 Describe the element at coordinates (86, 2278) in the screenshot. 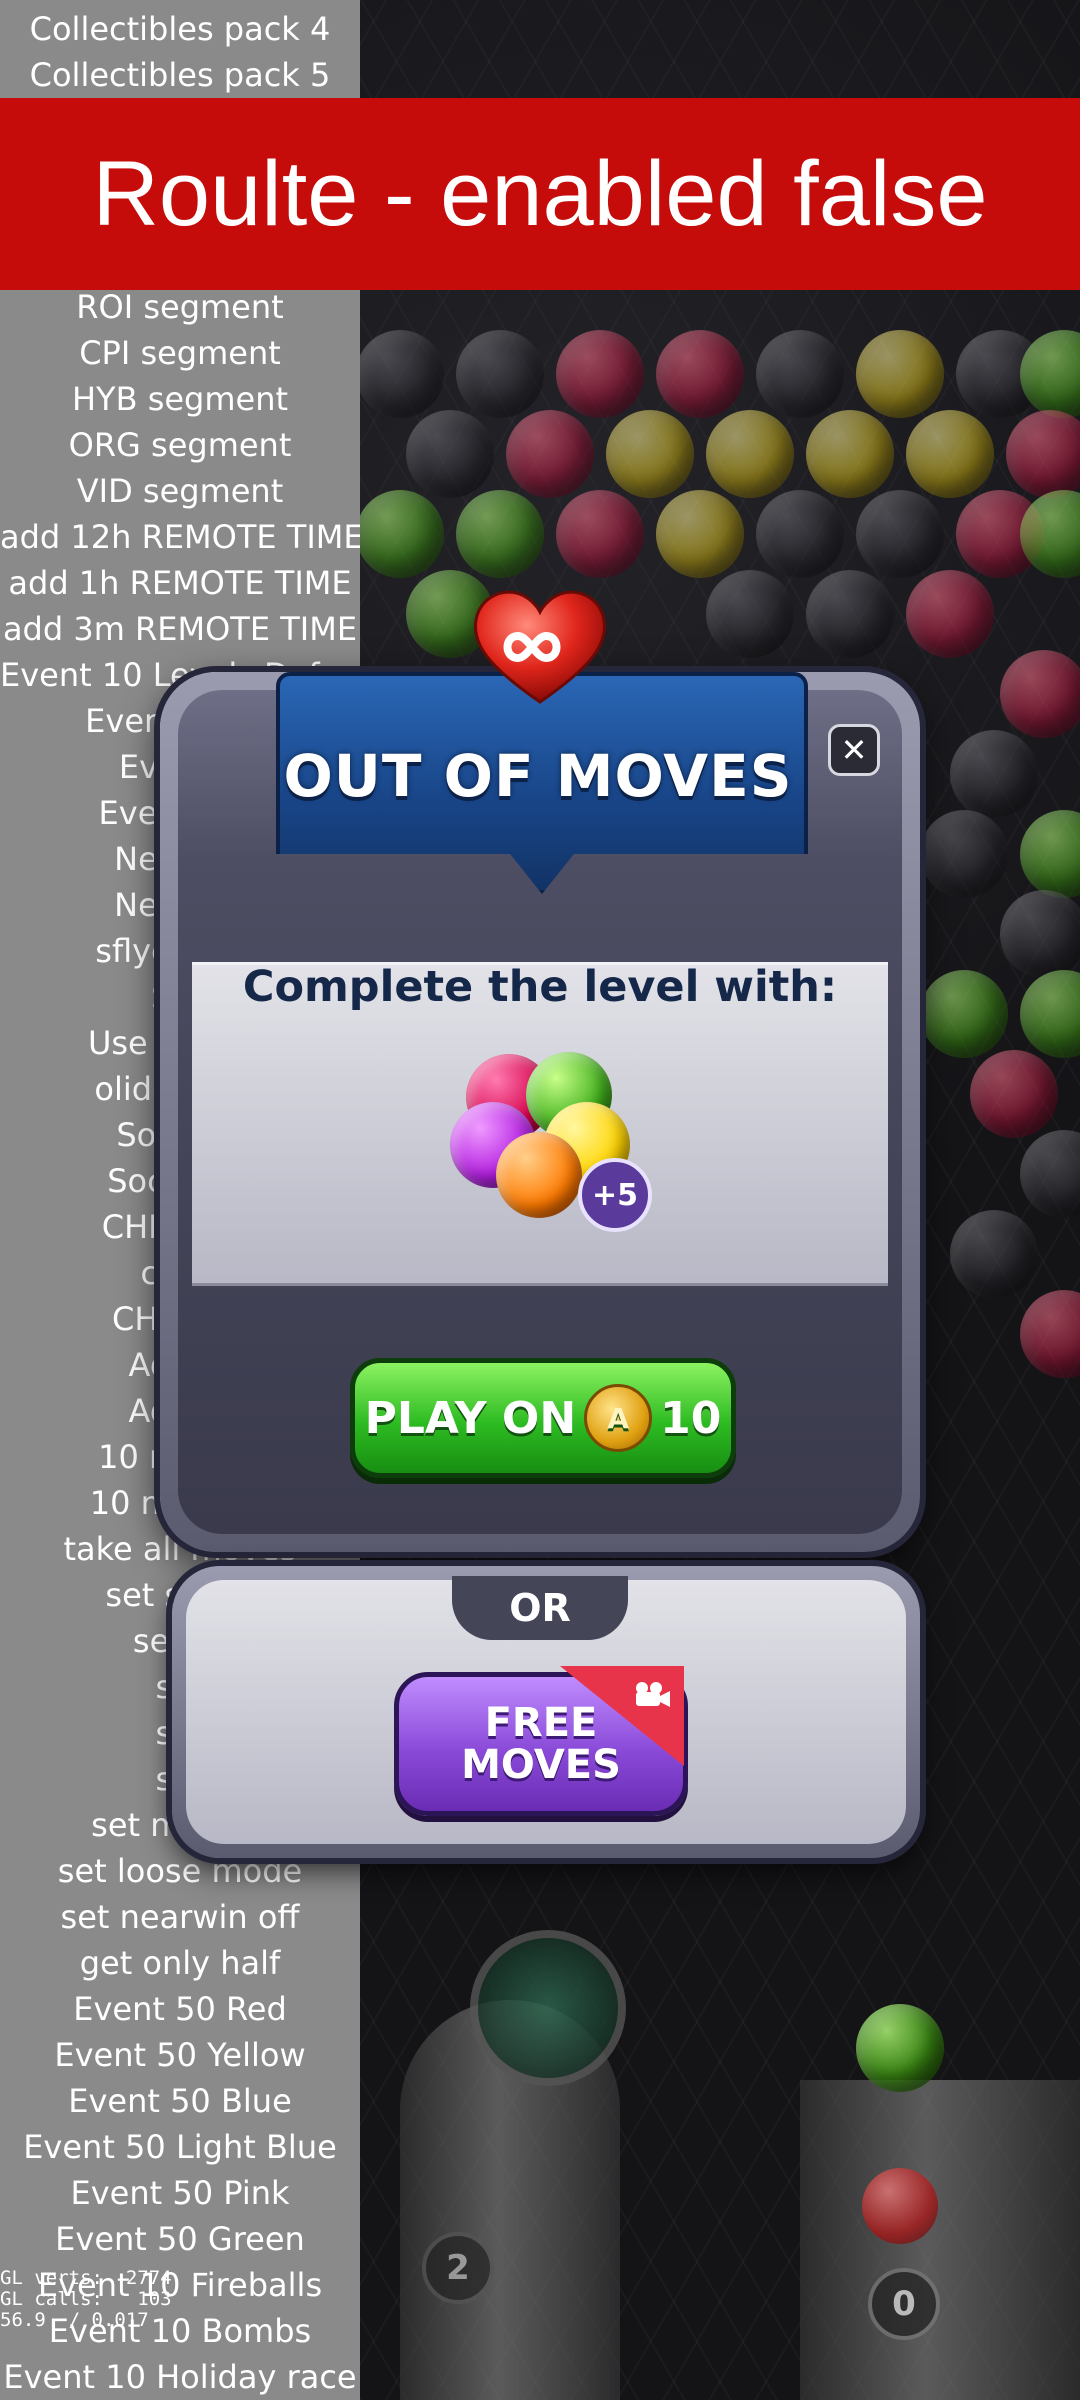

I see `gl-verts: GL verts: 2774` at that location.